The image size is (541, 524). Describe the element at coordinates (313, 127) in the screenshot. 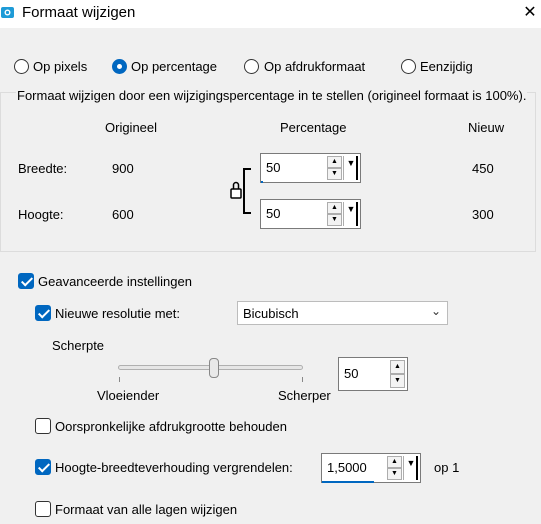

I see `col-percentage-header: Percentage` at that location.